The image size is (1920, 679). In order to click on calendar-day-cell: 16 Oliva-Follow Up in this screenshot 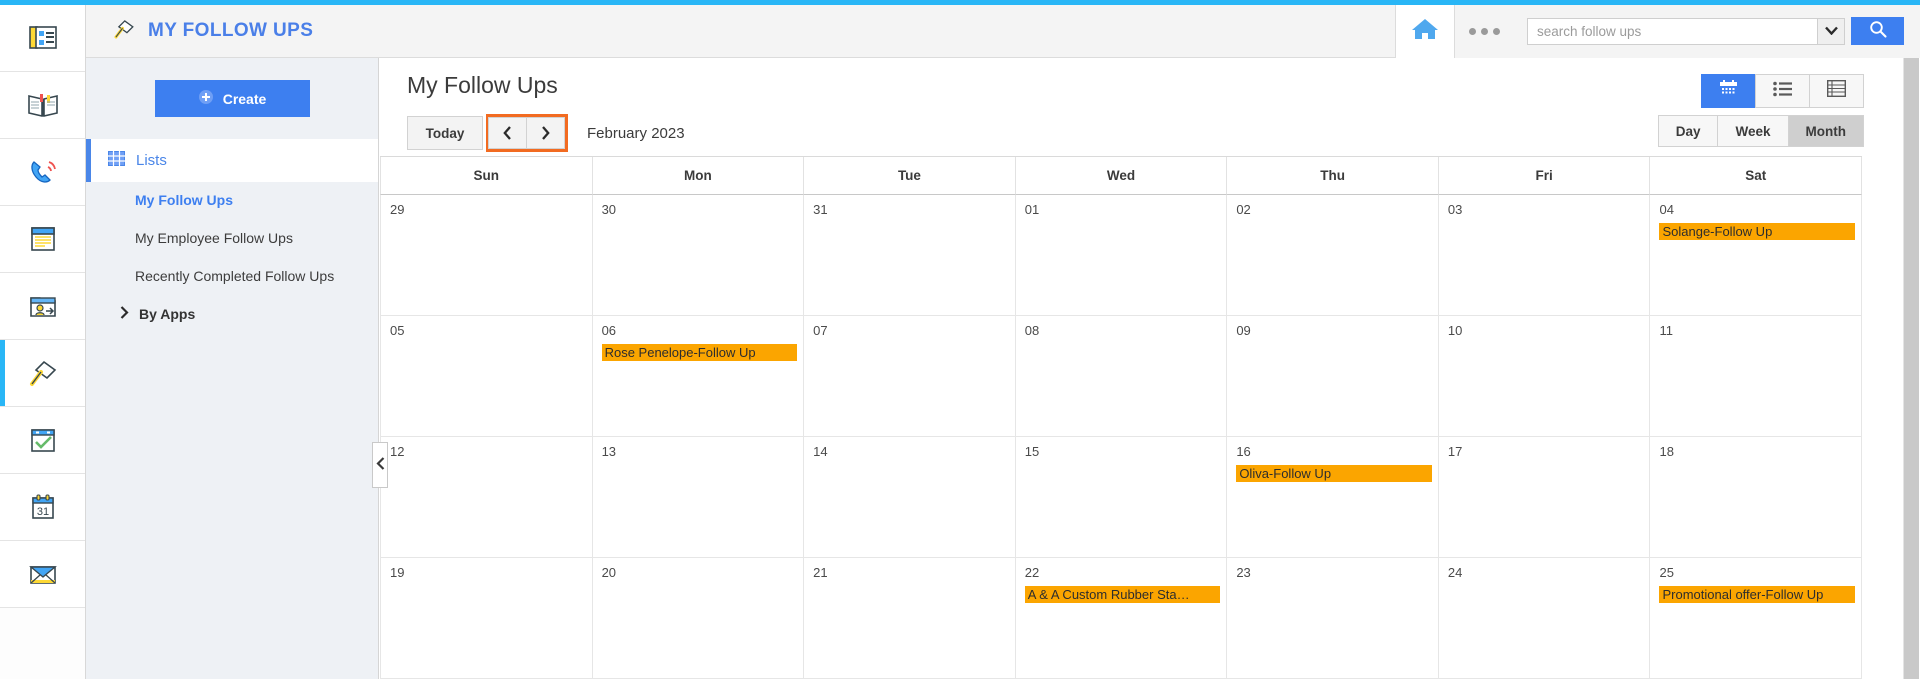, I will do `click(1333, 497)`.